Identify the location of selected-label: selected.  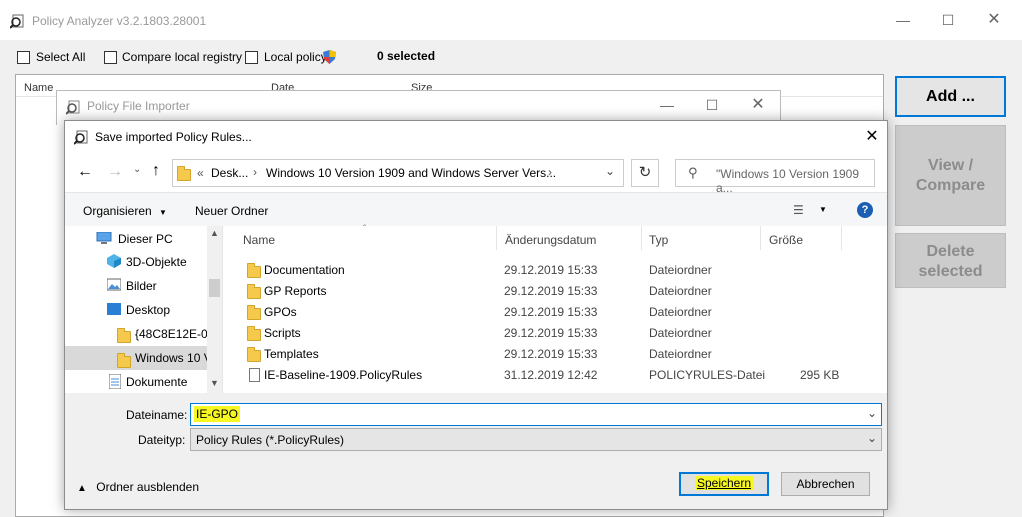
(950, 271).